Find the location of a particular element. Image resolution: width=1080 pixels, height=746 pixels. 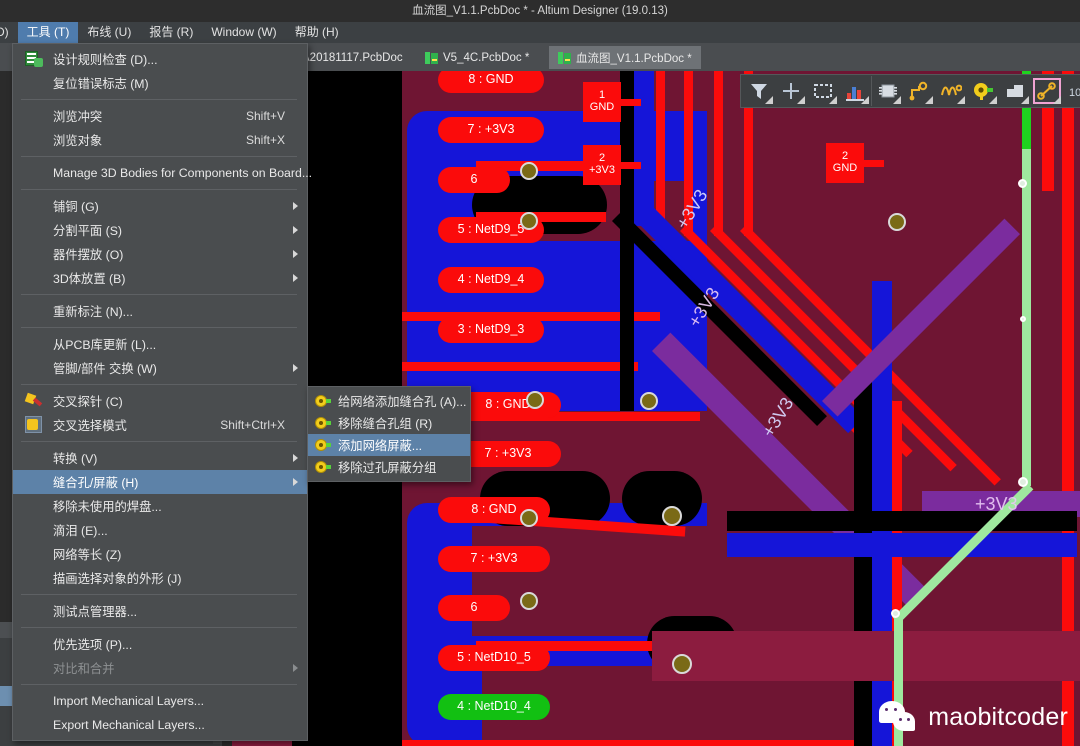

pcb-pad-square: 1 GND is located at coordinates (602, 102).